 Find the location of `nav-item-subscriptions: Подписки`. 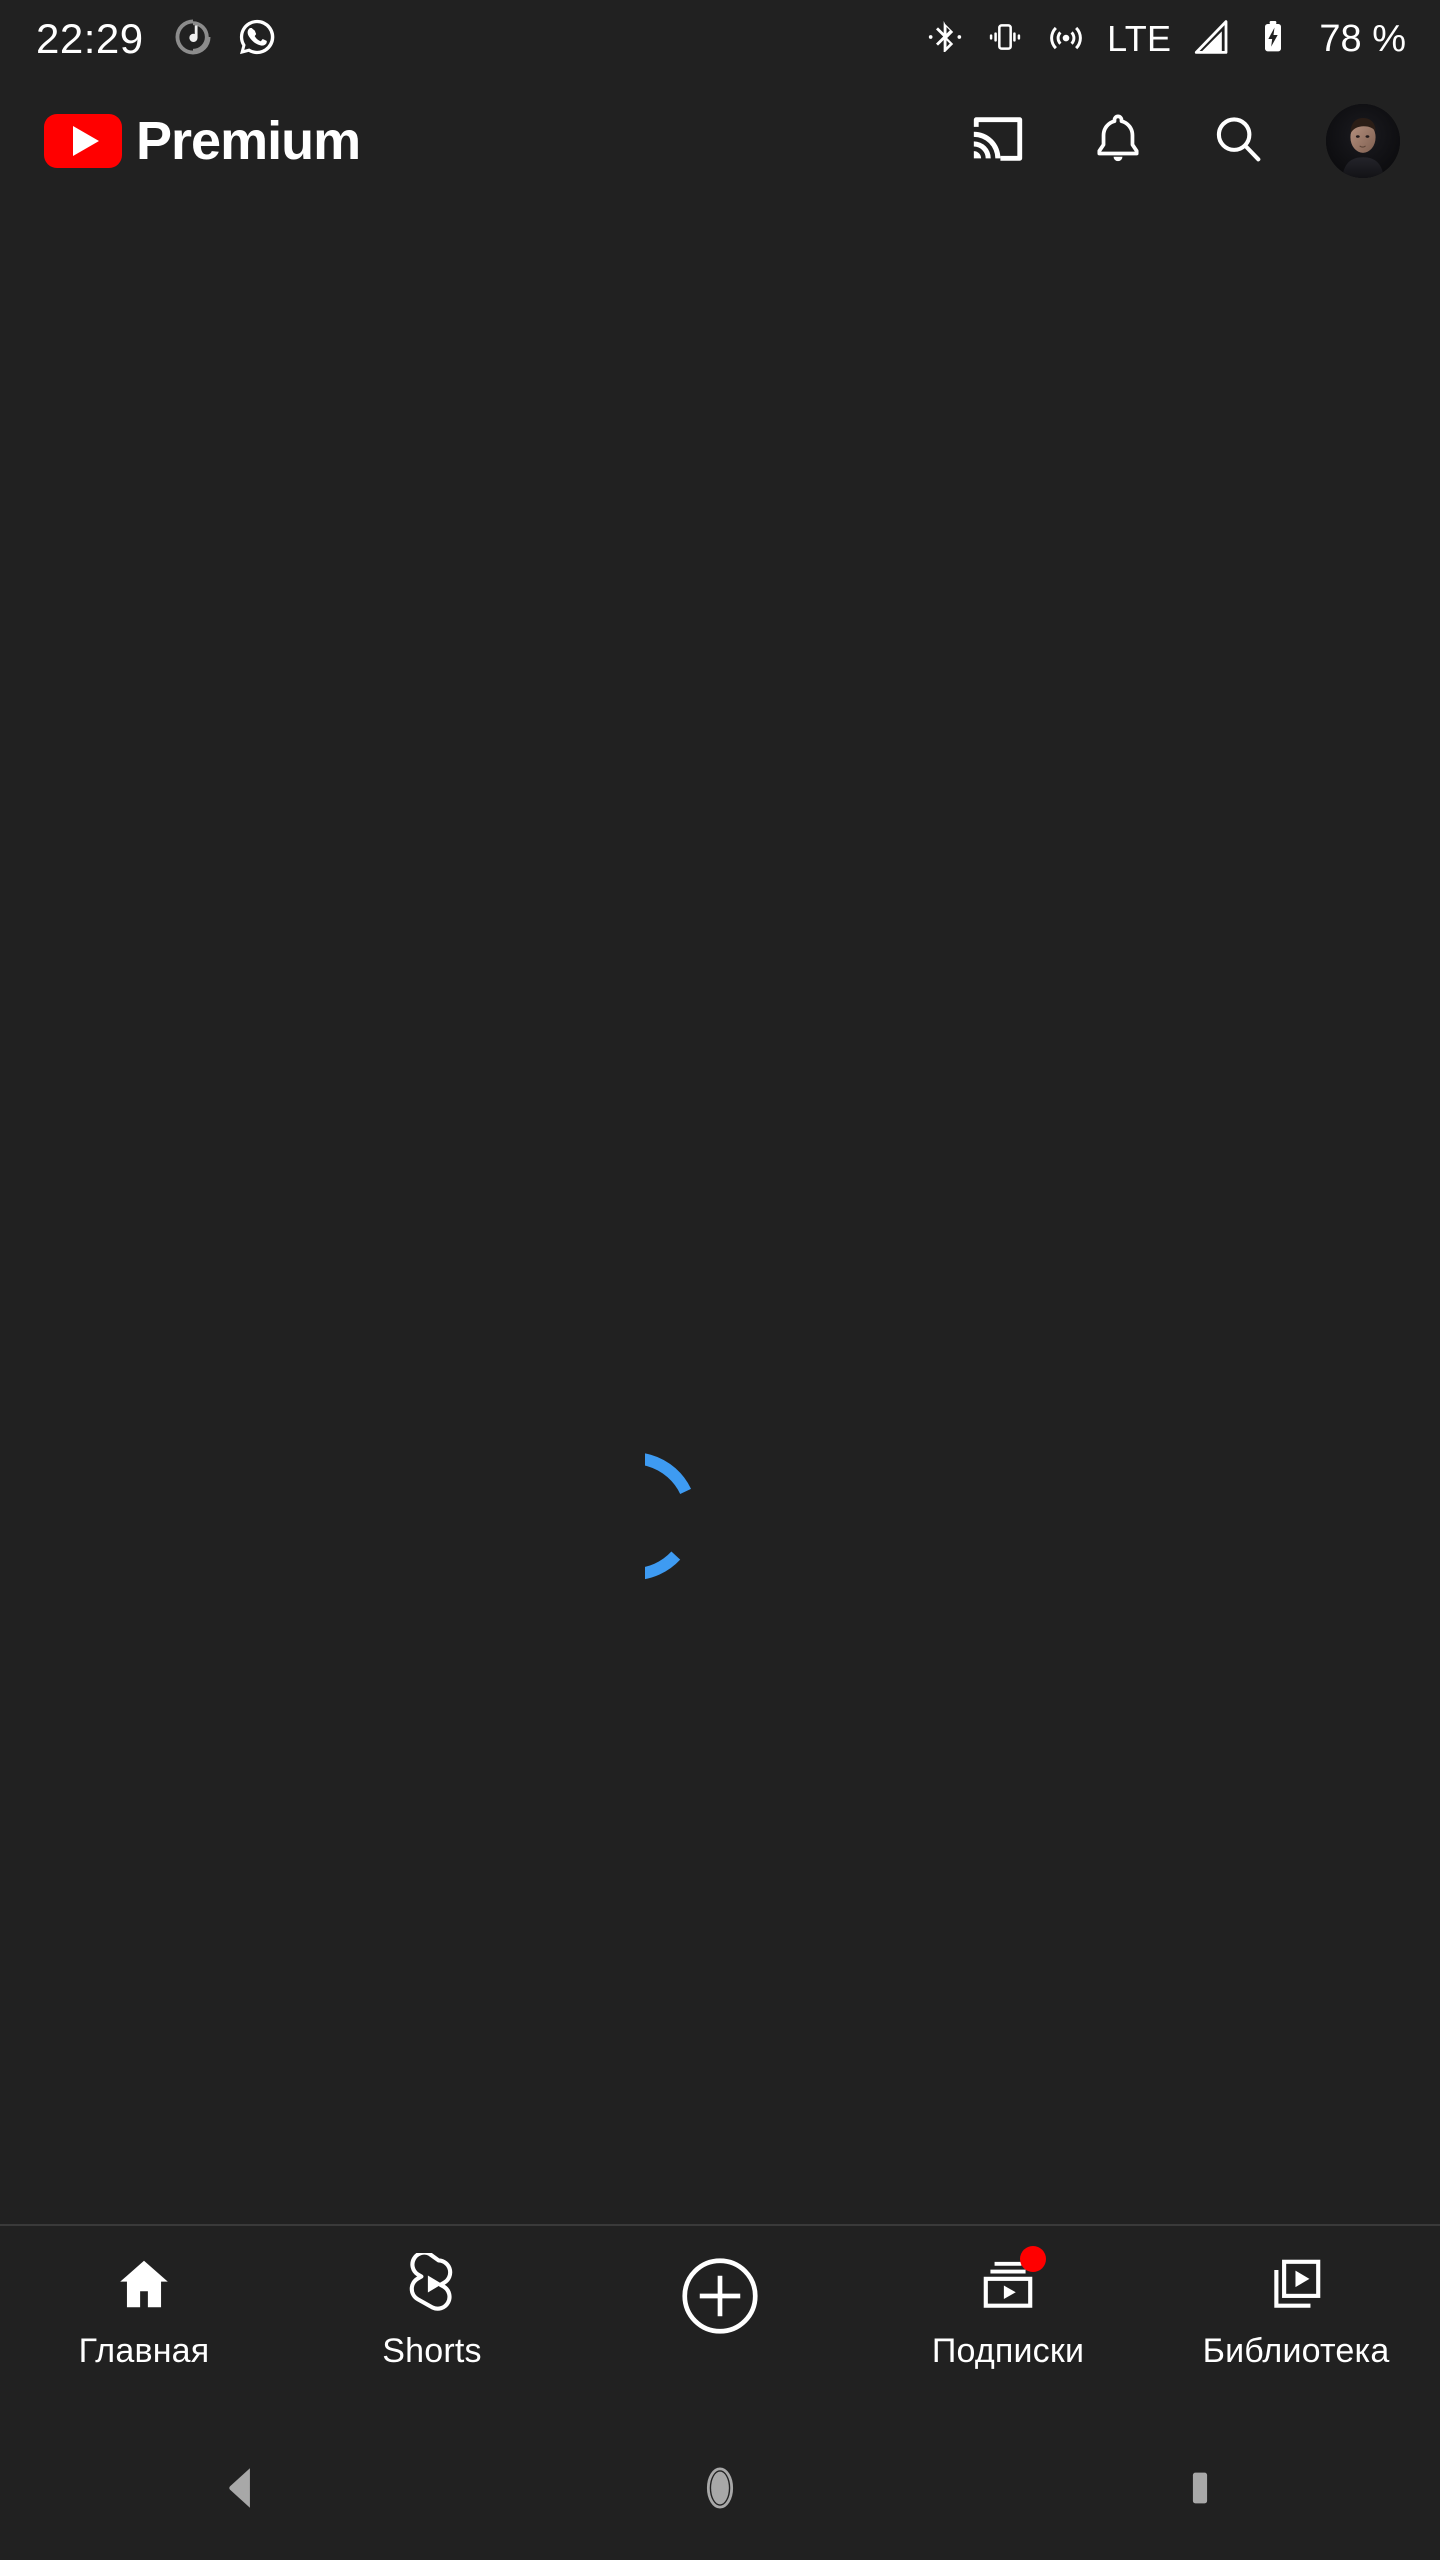

nav-item-subscriptions: Подписки is located at coordinates (1008, 2308).